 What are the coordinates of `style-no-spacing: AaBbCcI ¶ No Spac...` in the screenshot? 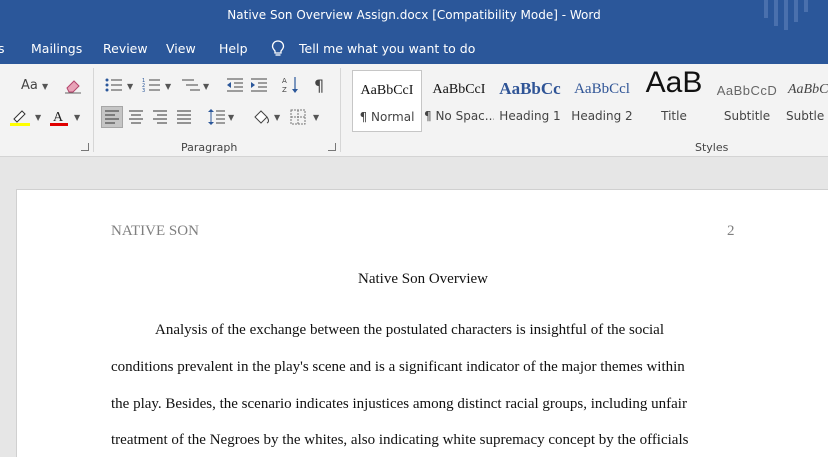 It's located at (459, 101).